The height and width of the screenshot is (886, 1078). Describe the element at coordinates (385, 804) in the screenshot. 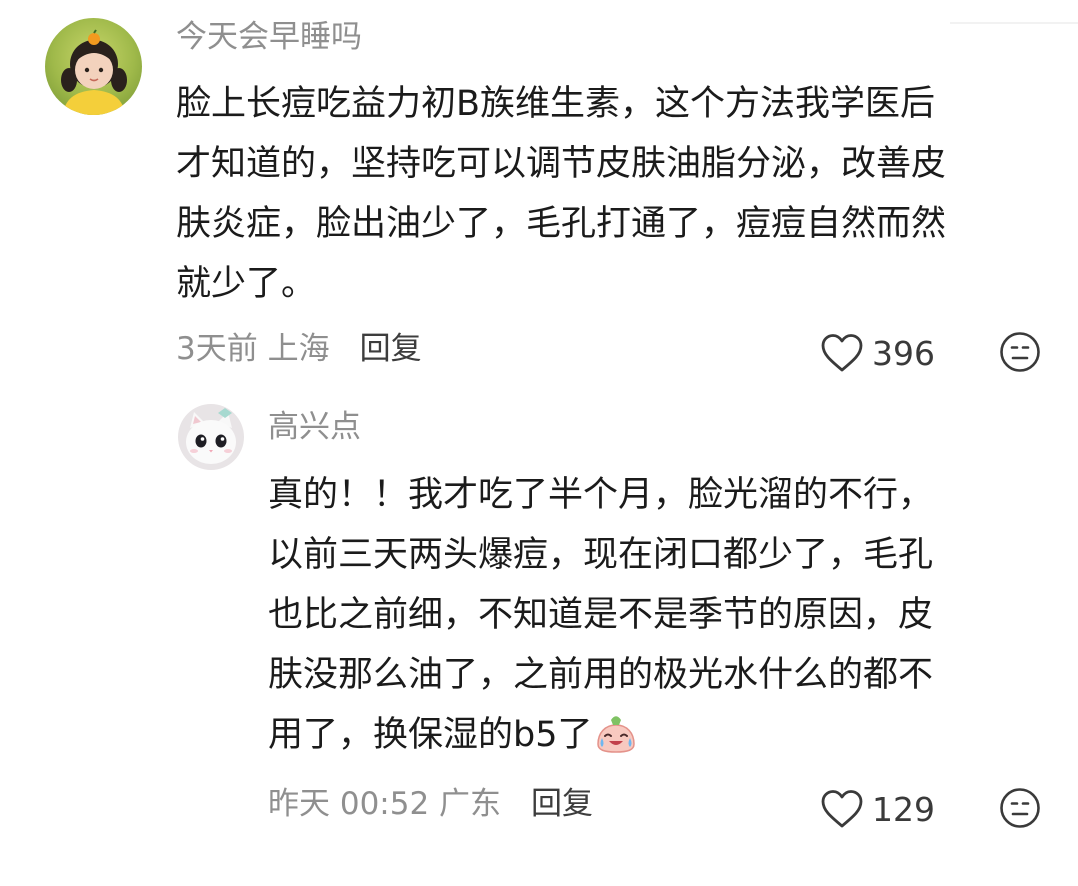

I see `time-location: 昨天 00:52 广东` at that location.